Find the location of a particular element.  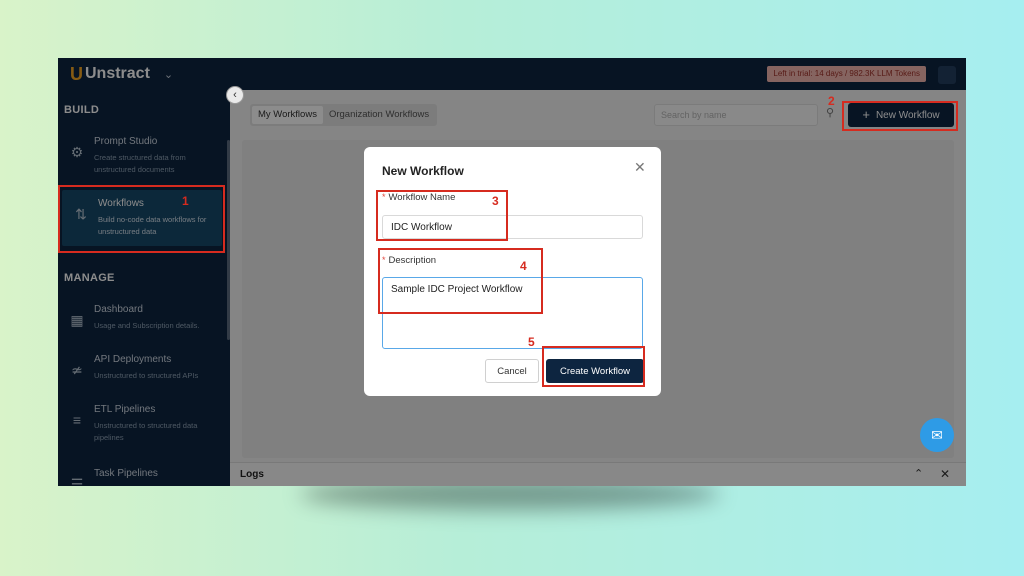

annotation-number-3: 3 is located at coordinates (495, 201).